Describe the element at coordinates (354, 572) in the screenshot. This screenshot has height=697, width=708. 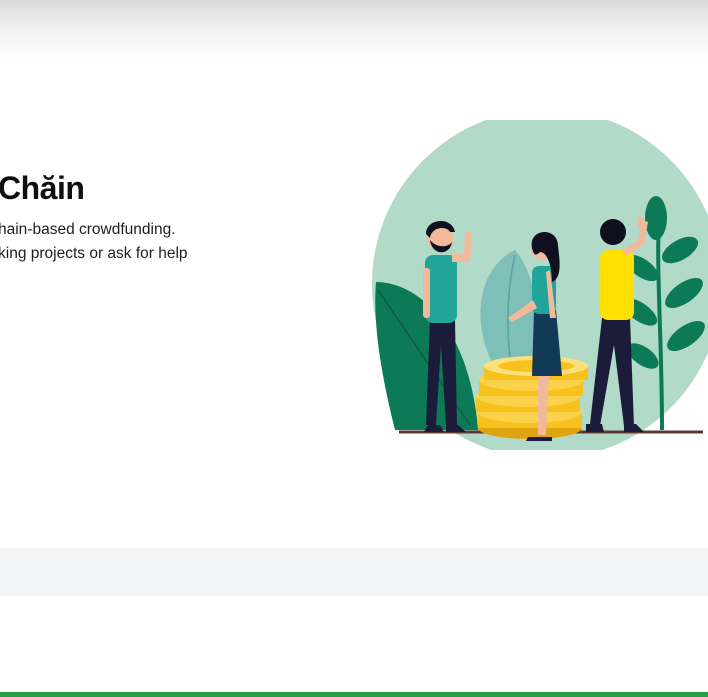
I see `footer-band` at that location.